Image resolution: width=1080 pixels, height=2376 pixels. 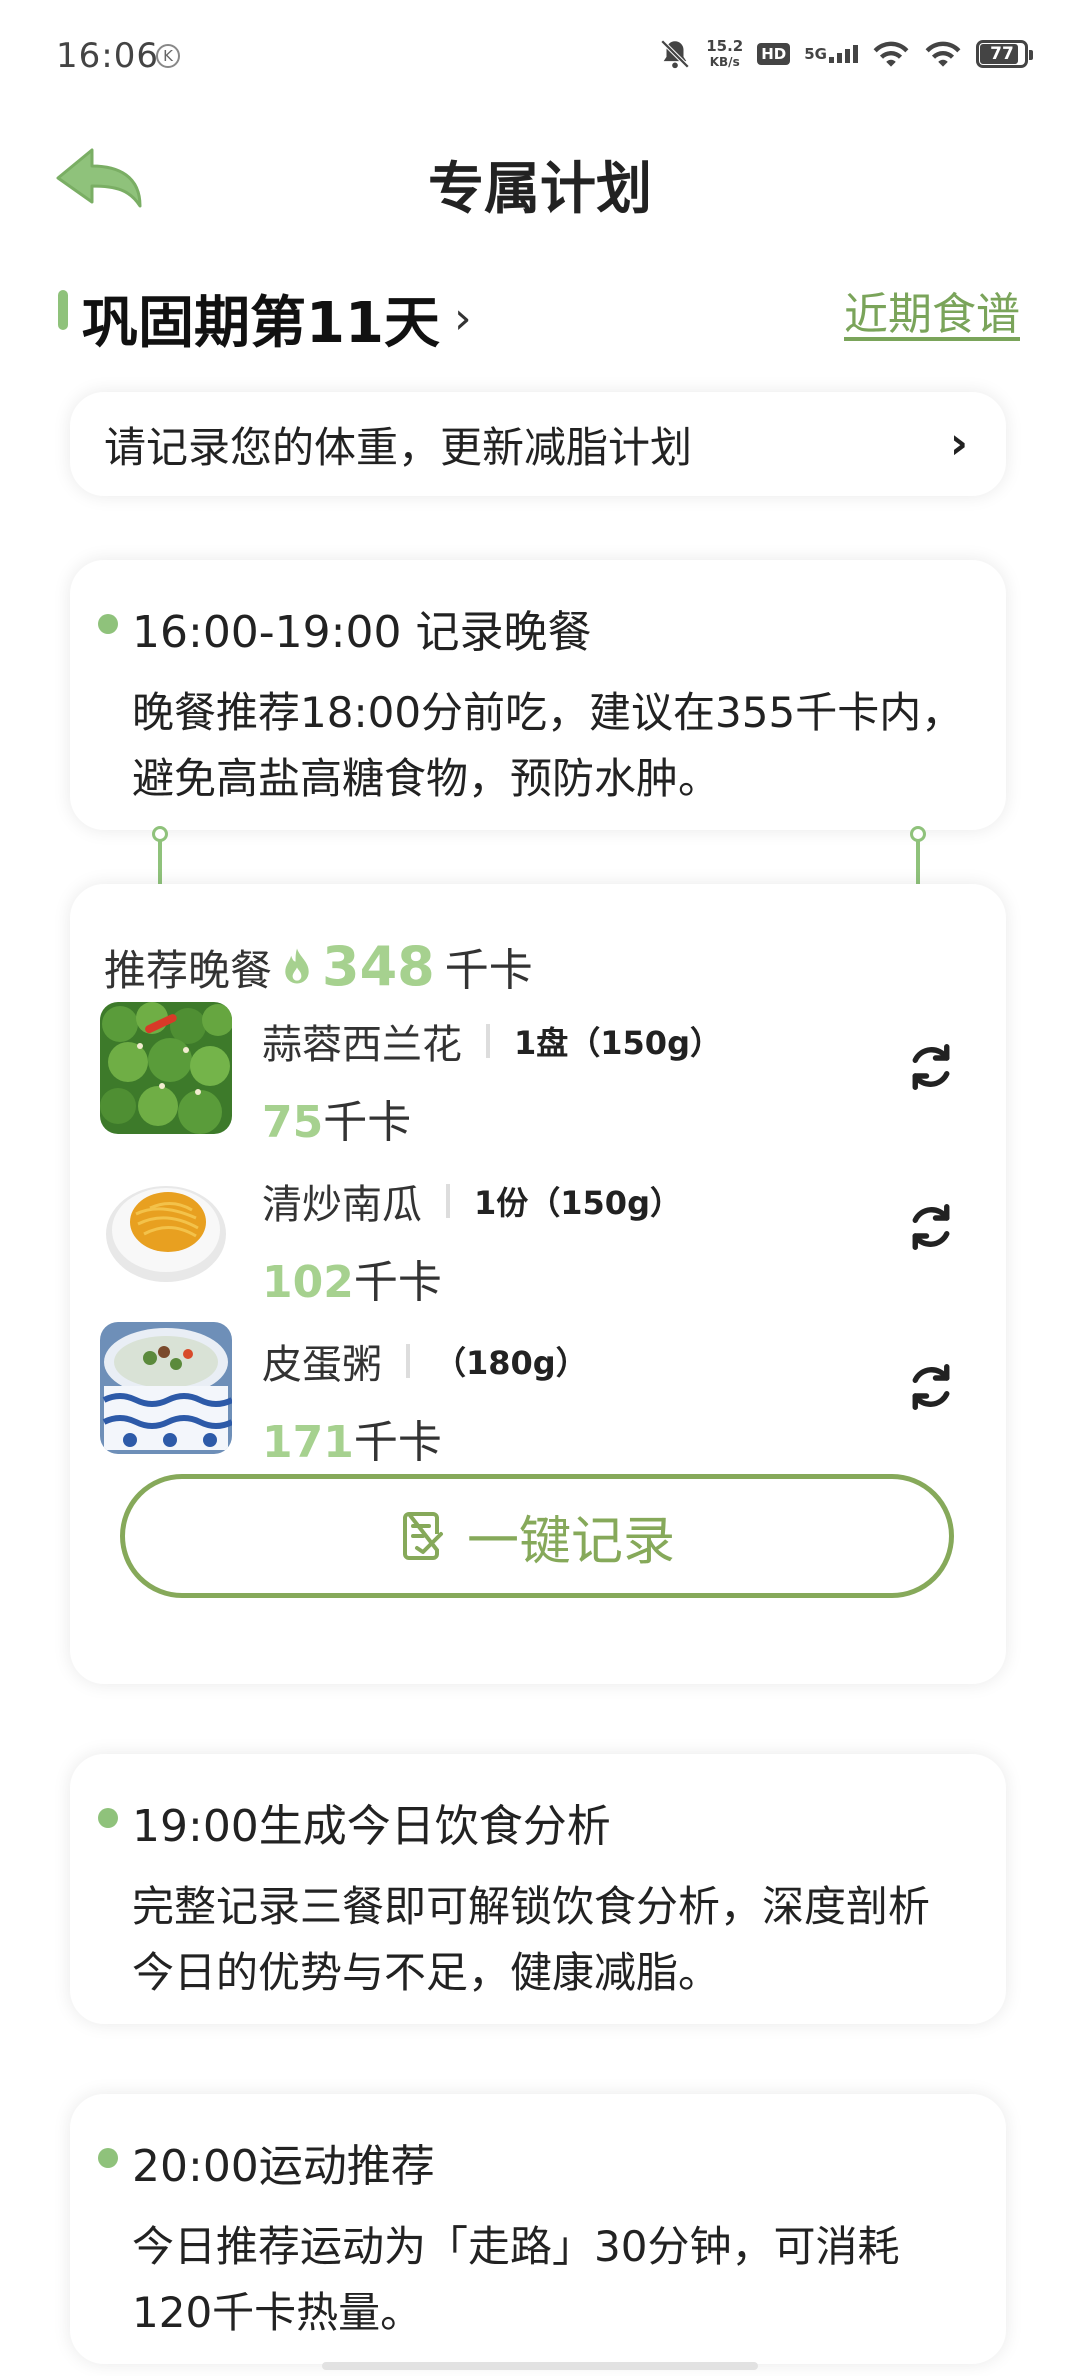 What do you see at coordinates (322, 1365) in the screenshot?
I see `food-name: 皮蛋粥` at bounding box center [322, 1365].